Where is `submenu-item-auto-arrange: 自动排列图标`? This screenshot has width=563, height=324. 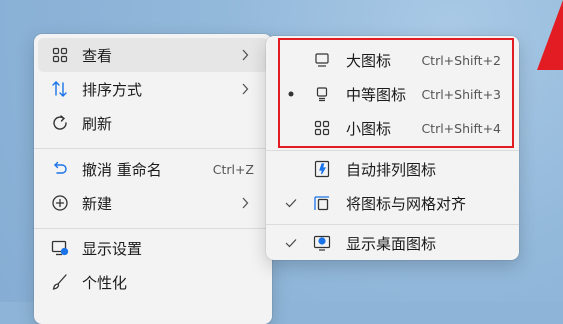 submenu-item-auto-arrange: 自动排列图标 is located at coordinates (392, 169).